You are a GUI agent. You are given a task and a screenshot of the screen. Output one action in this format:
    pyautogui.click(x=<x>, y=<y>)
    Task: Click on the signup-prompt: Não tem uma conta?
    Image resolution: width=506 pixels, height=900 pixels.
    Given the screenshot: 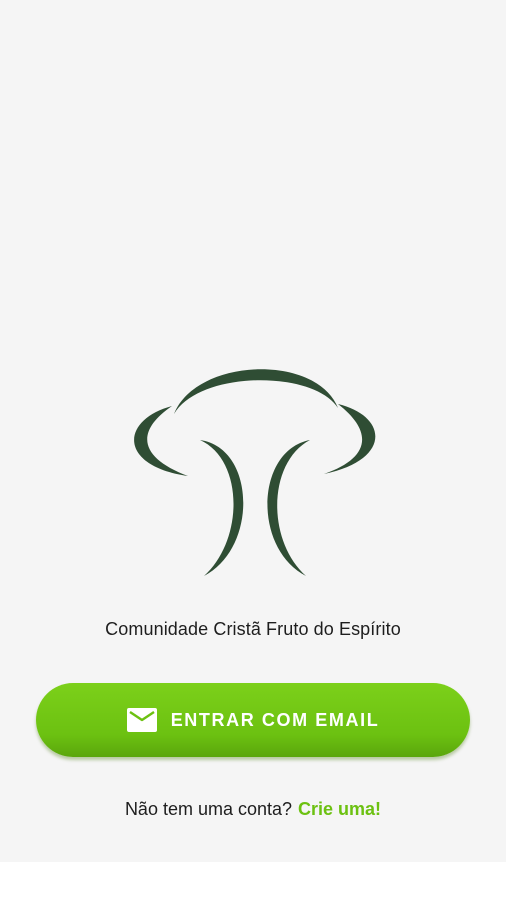 What is the action you would take?
    pyautogui.click(x=208, y=809)
    